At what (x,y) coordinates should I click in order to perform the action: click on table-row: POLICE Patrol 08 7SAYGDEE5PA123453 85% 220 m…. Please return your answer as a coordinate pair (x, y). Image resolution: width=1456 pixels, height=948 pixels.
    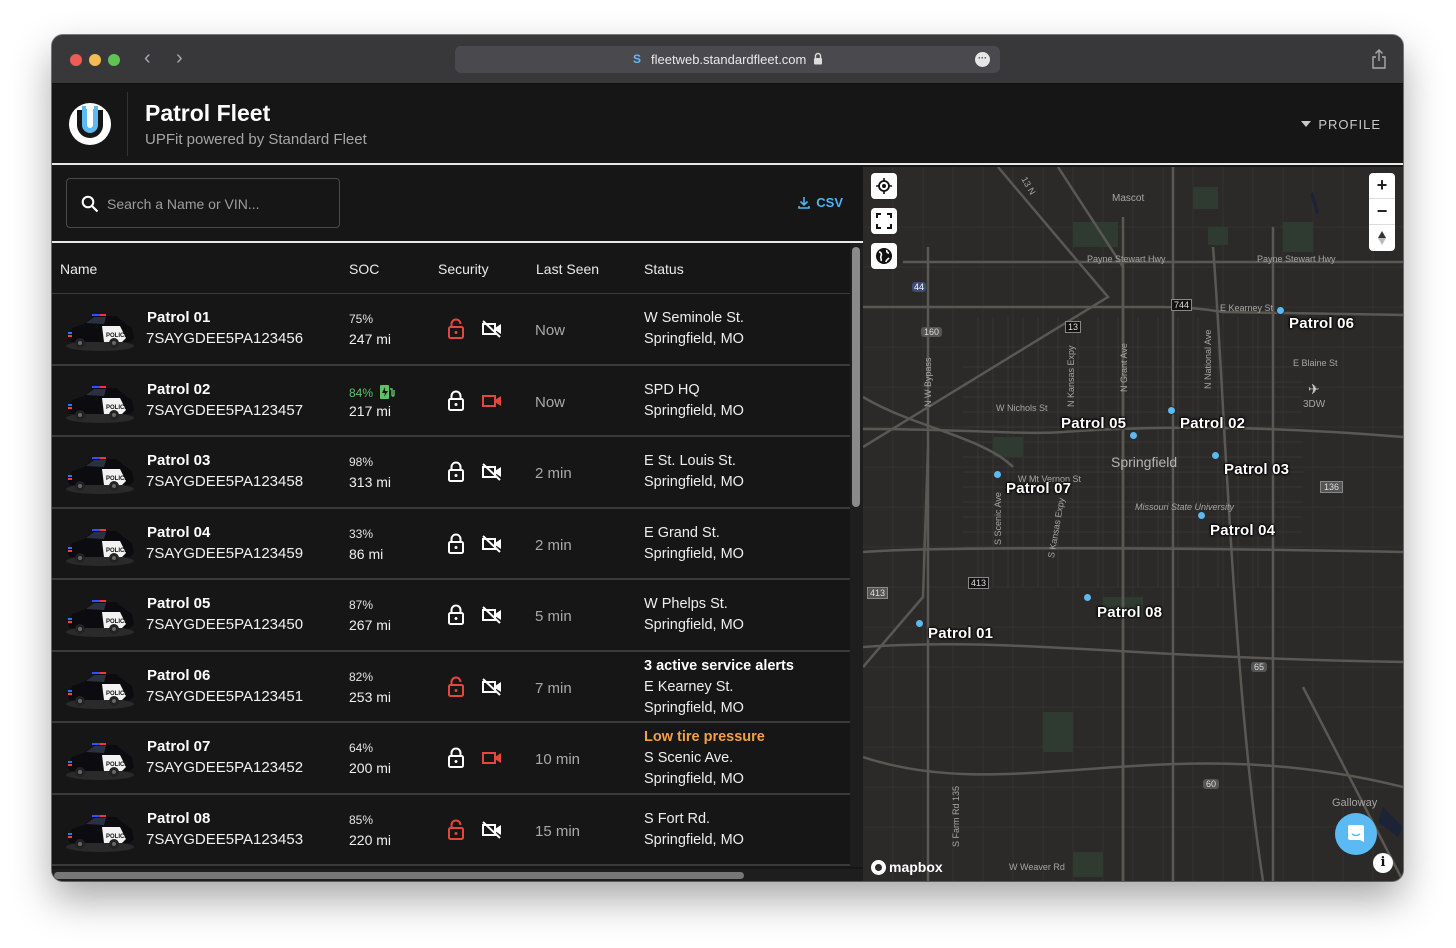
    Looking at the image, I should click on (451, 830).